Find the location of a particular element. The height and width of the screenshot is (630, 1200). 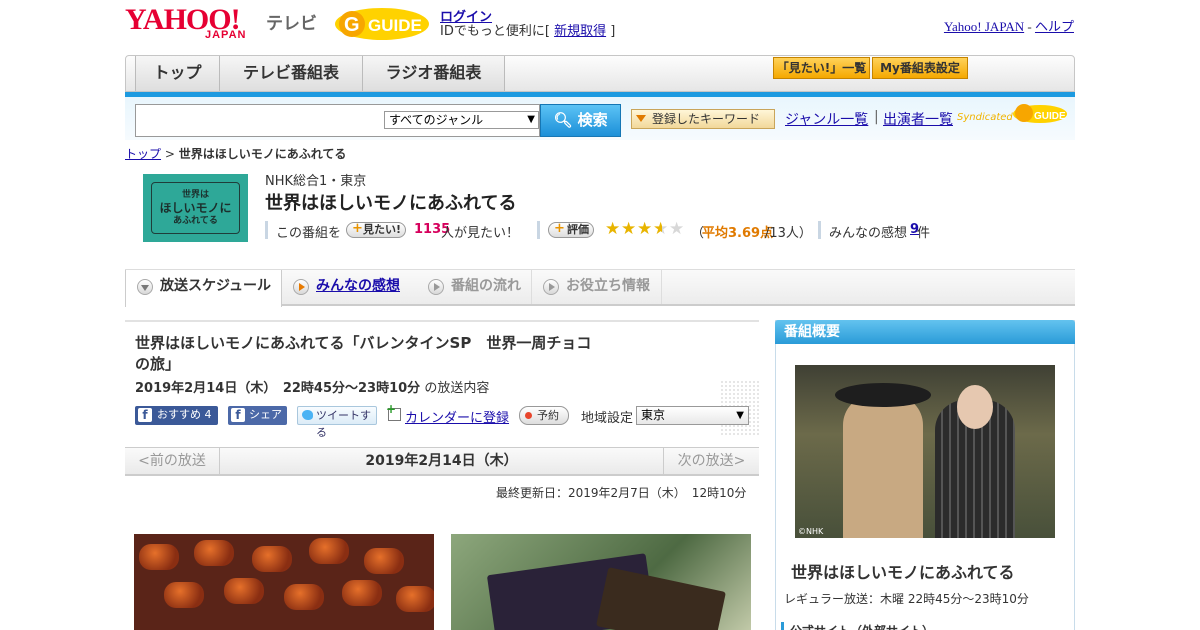

yahoo-logo-sub: JAPAN is located at coordinates (226, 35).